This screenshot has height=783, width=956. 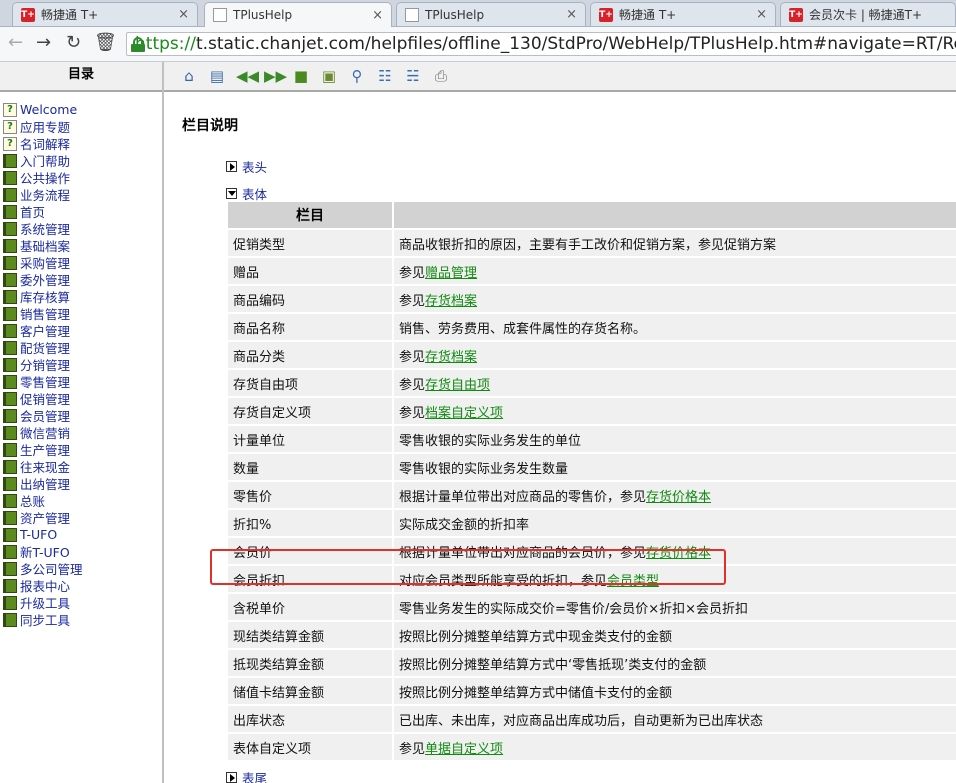 What do you see at coordinates (247, 76) in the screenshot?
I see `prev-icon: ◀◀` at bounding box center [247, 76].